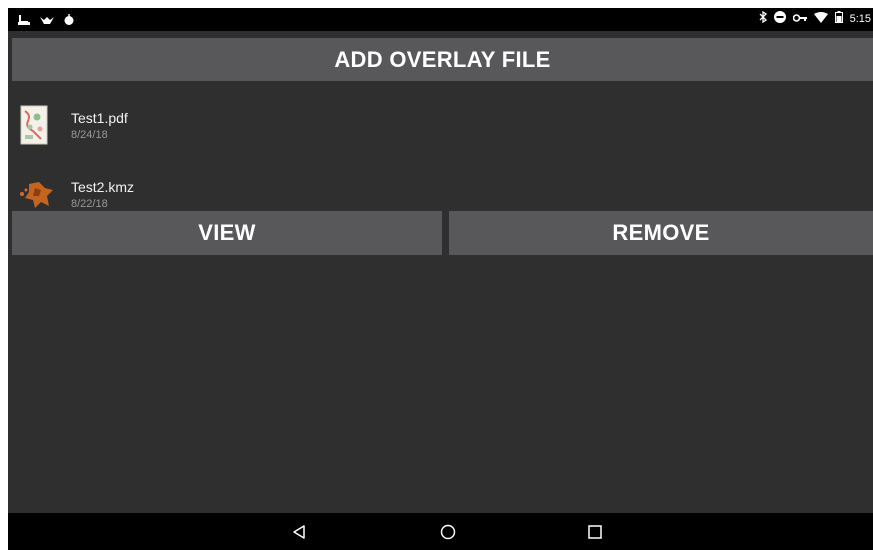  I want to click on battery-icon, so click(838, 18).